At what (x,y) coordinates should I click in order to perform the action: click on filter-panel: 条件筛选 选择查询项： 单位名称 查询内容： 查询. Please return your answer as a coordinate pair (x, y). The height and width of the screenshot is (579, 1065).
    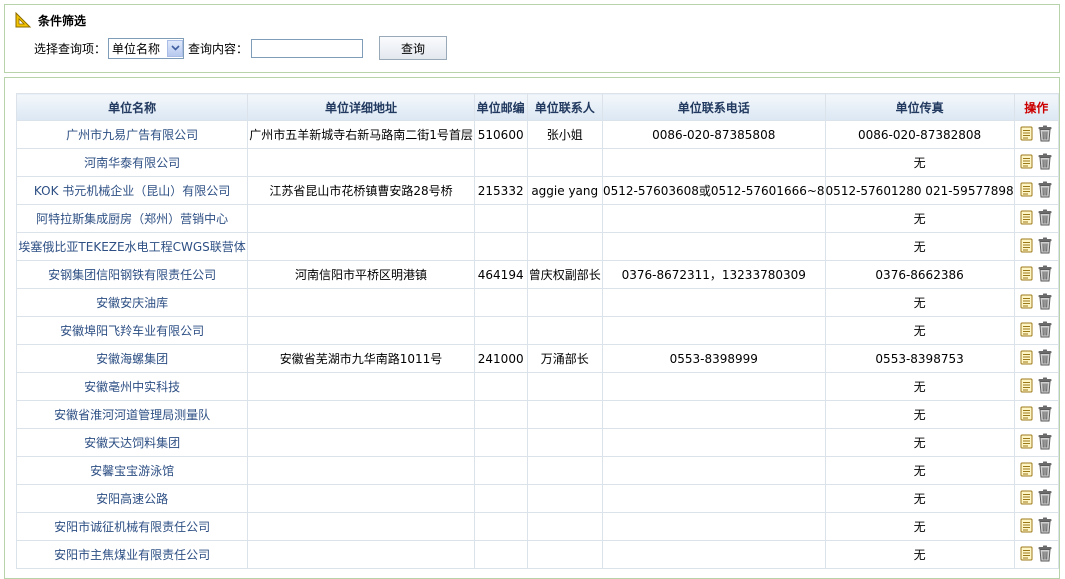
    Looking at the image, I should click on (532, 38).